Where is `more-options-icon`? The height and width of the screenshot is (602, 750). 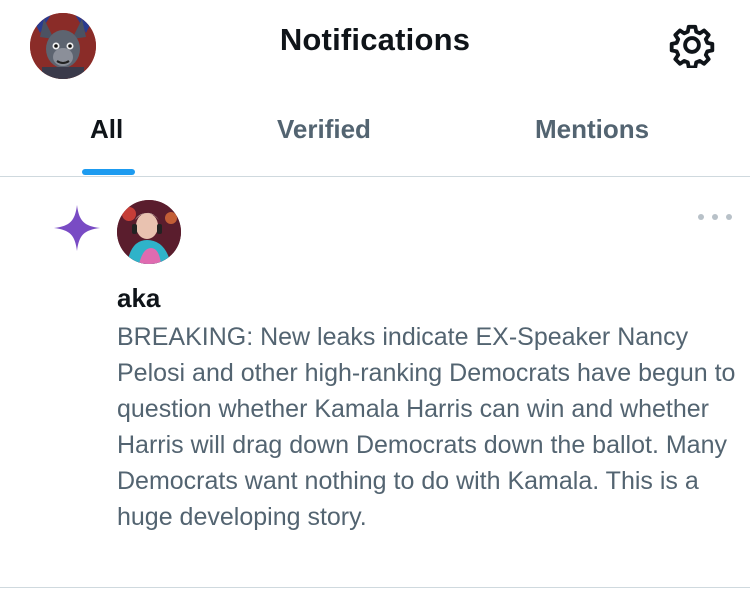
more-options-icon is located at coordinates (715, 217).